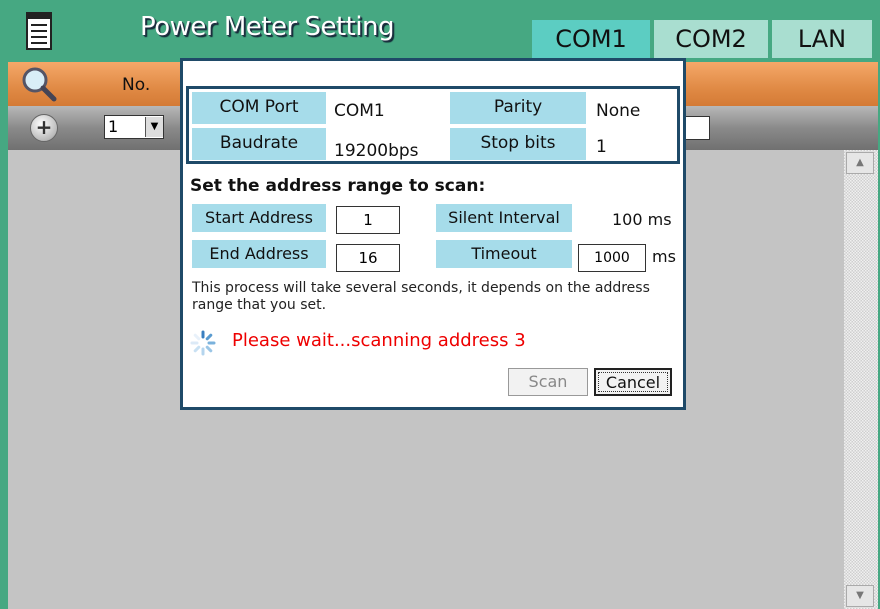 This screenshot has width=880, height=609. Describe the element at coordinates (518, 108) in the screenshot. I see `parity-label: Parity` at that location.